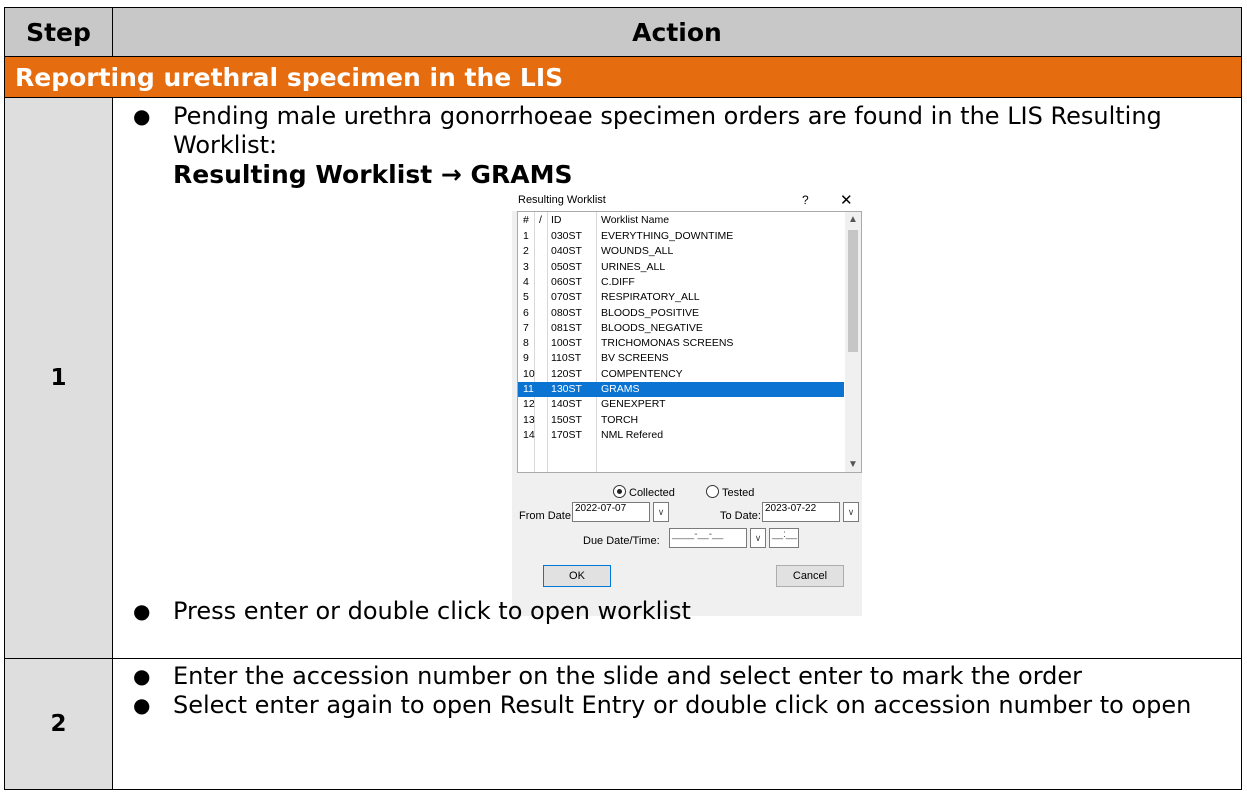  Describe the element at coordinates (526, 266) in the screenshot. I see `row-number: 3` at that location.